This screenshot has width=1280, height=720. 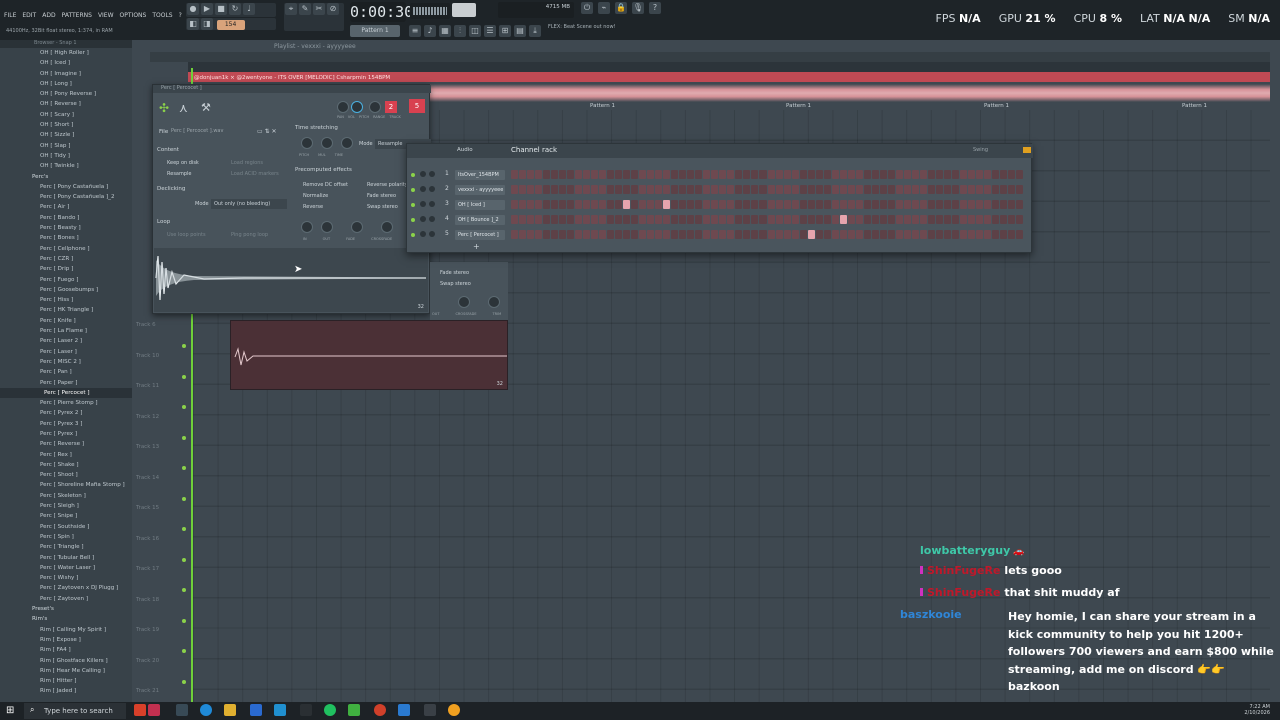 I want to click on channel-row: 5 Perc [ Percocet ], so click(x=720, y=236).